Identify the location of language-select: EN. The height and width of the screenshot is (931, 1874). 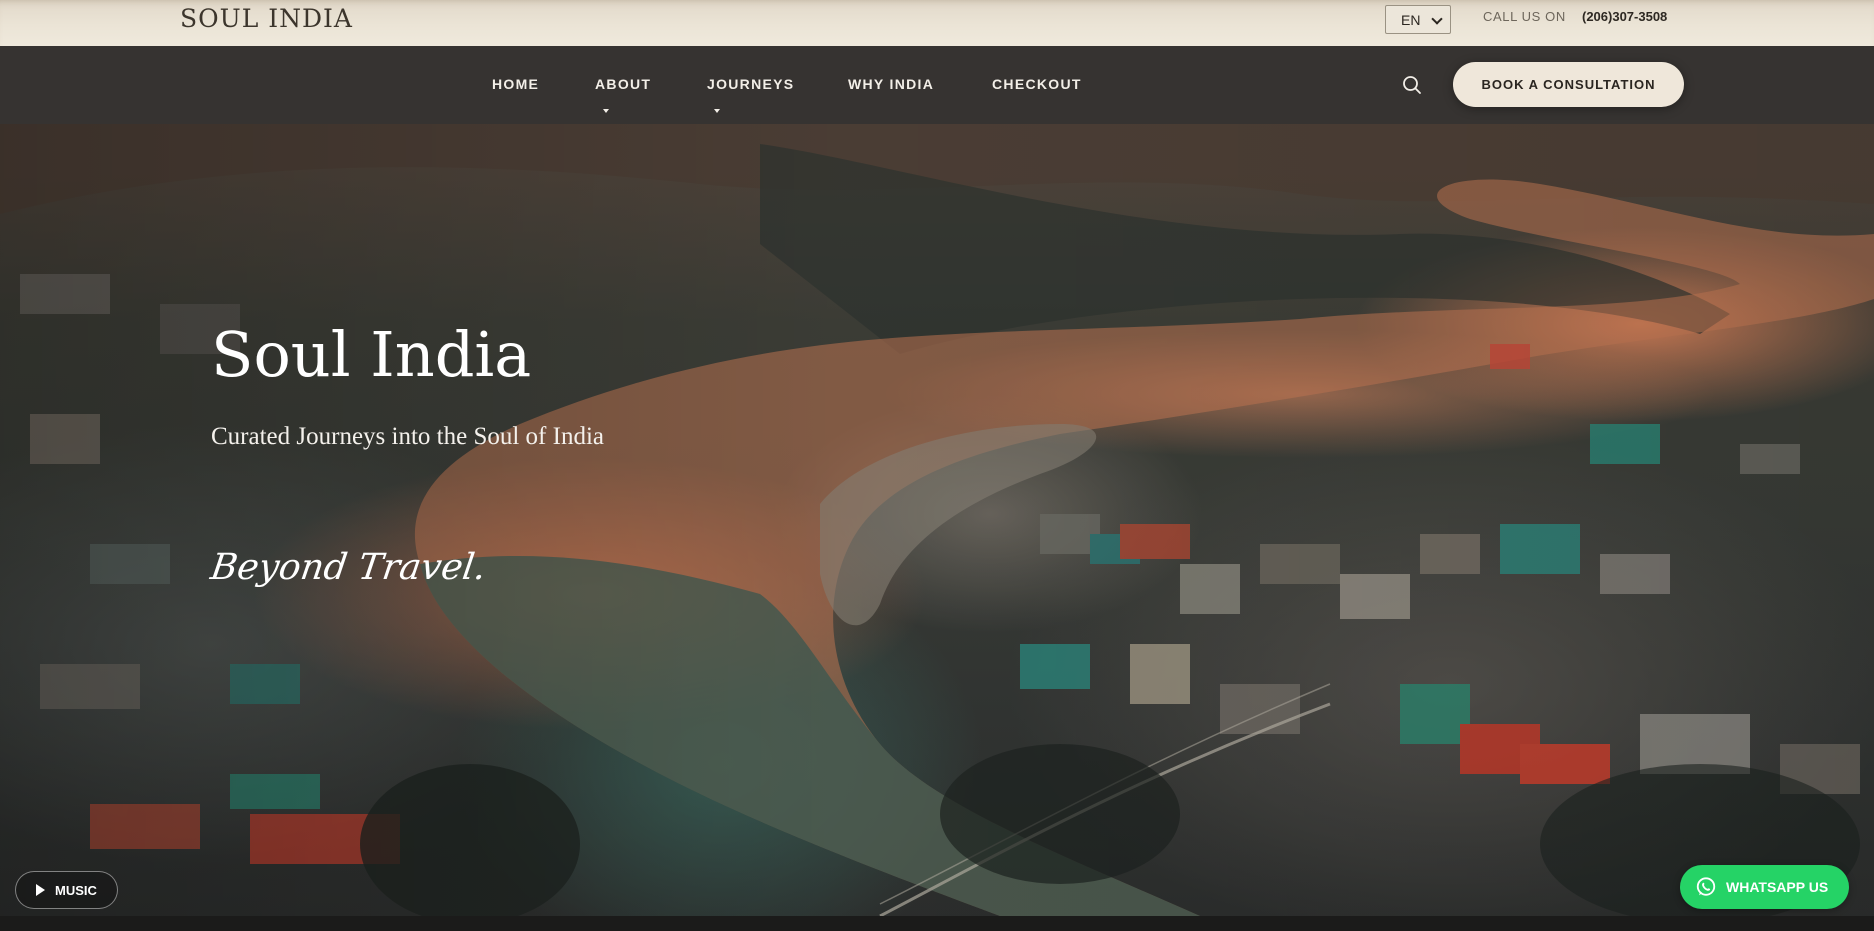
(1418, 19).